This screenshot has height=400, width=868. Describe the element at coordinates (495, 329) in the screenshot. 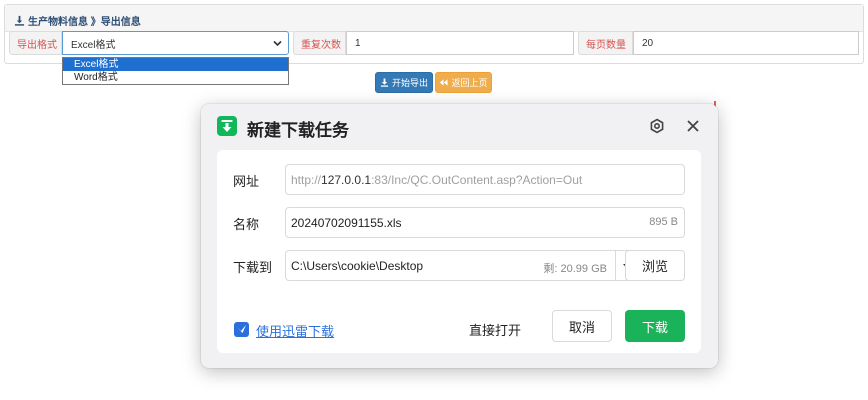

I see `open-directly-button: 直接打开` at that location.